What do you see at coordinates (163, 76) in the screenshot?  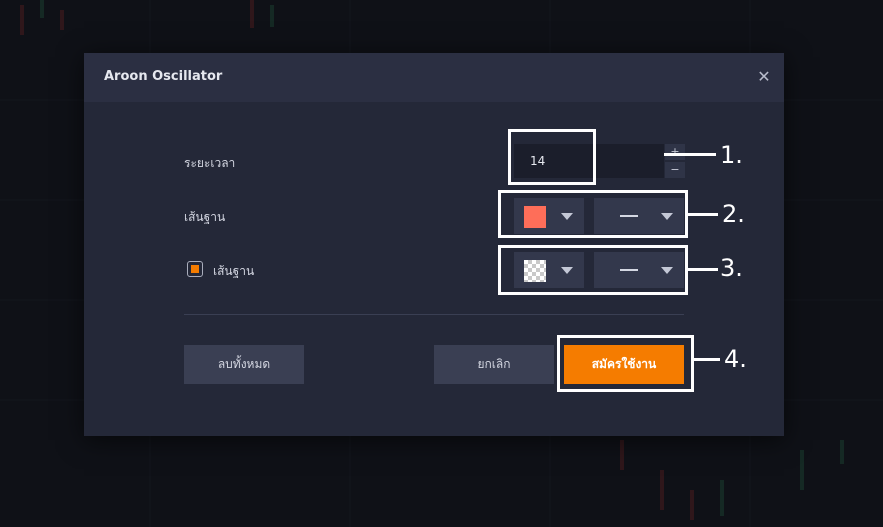 I see `dialog-title: Aroon Oscillator` at bounding box center [163, 76].